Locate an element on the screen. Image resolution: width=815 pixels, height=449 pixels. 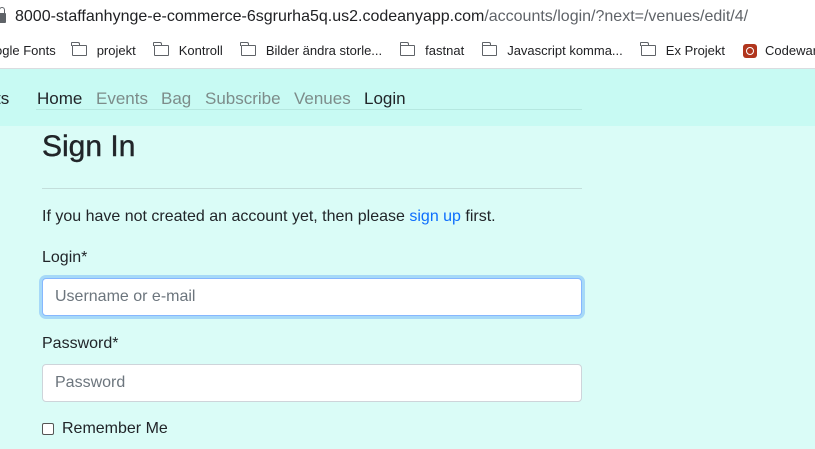
password-input is located at coordinates (312, 383).